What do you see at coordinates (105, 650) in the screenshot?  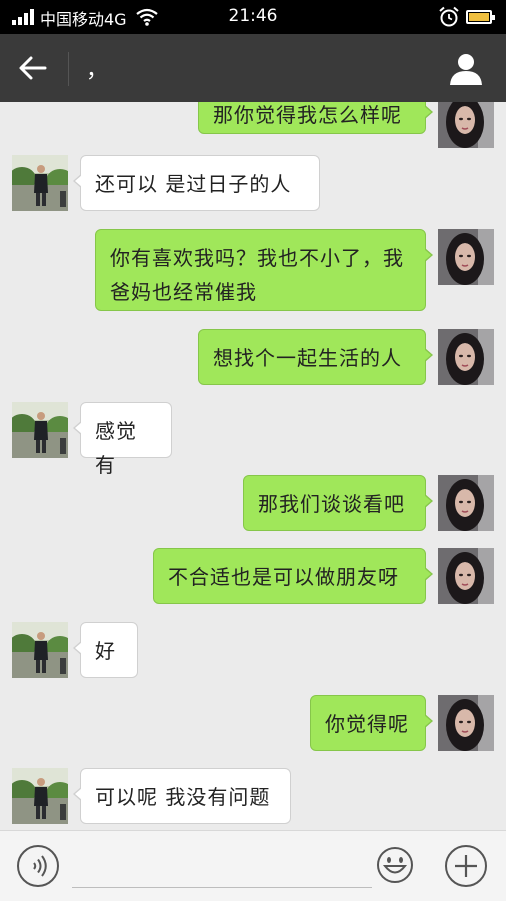 I see `incoming-message: 好` at bounding box center [105, 650].